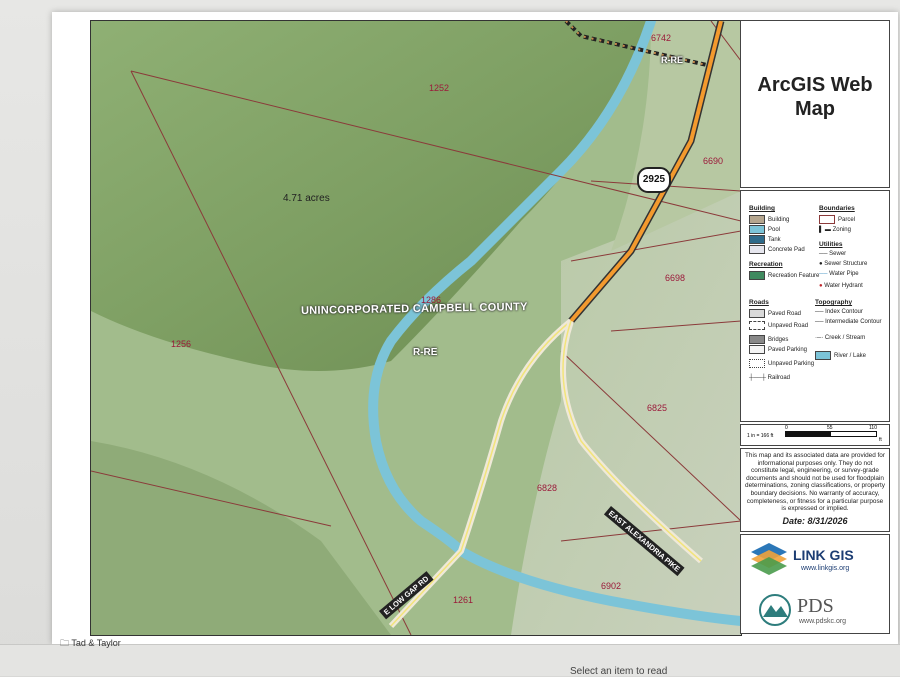 The height and width of the screenshot is (677, 900). What do you see at coordinates (822, 621) in the screenshot?
I see `pds-url: www.pdskc.org` at bounding box center [822, 621].